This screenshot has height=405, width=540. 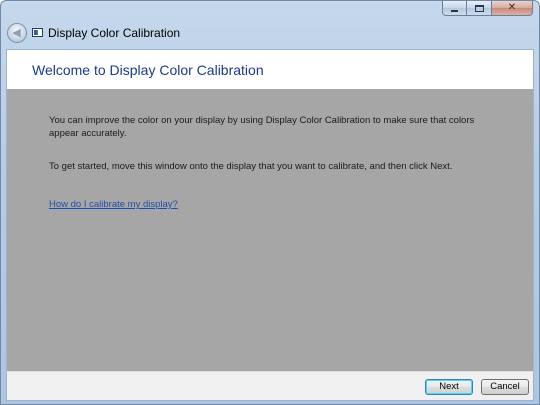 What do you see at coordinates (114, 33) in the screenshot?
I see `window-title: Display Color Calibration` at bounding box center [114, 33].